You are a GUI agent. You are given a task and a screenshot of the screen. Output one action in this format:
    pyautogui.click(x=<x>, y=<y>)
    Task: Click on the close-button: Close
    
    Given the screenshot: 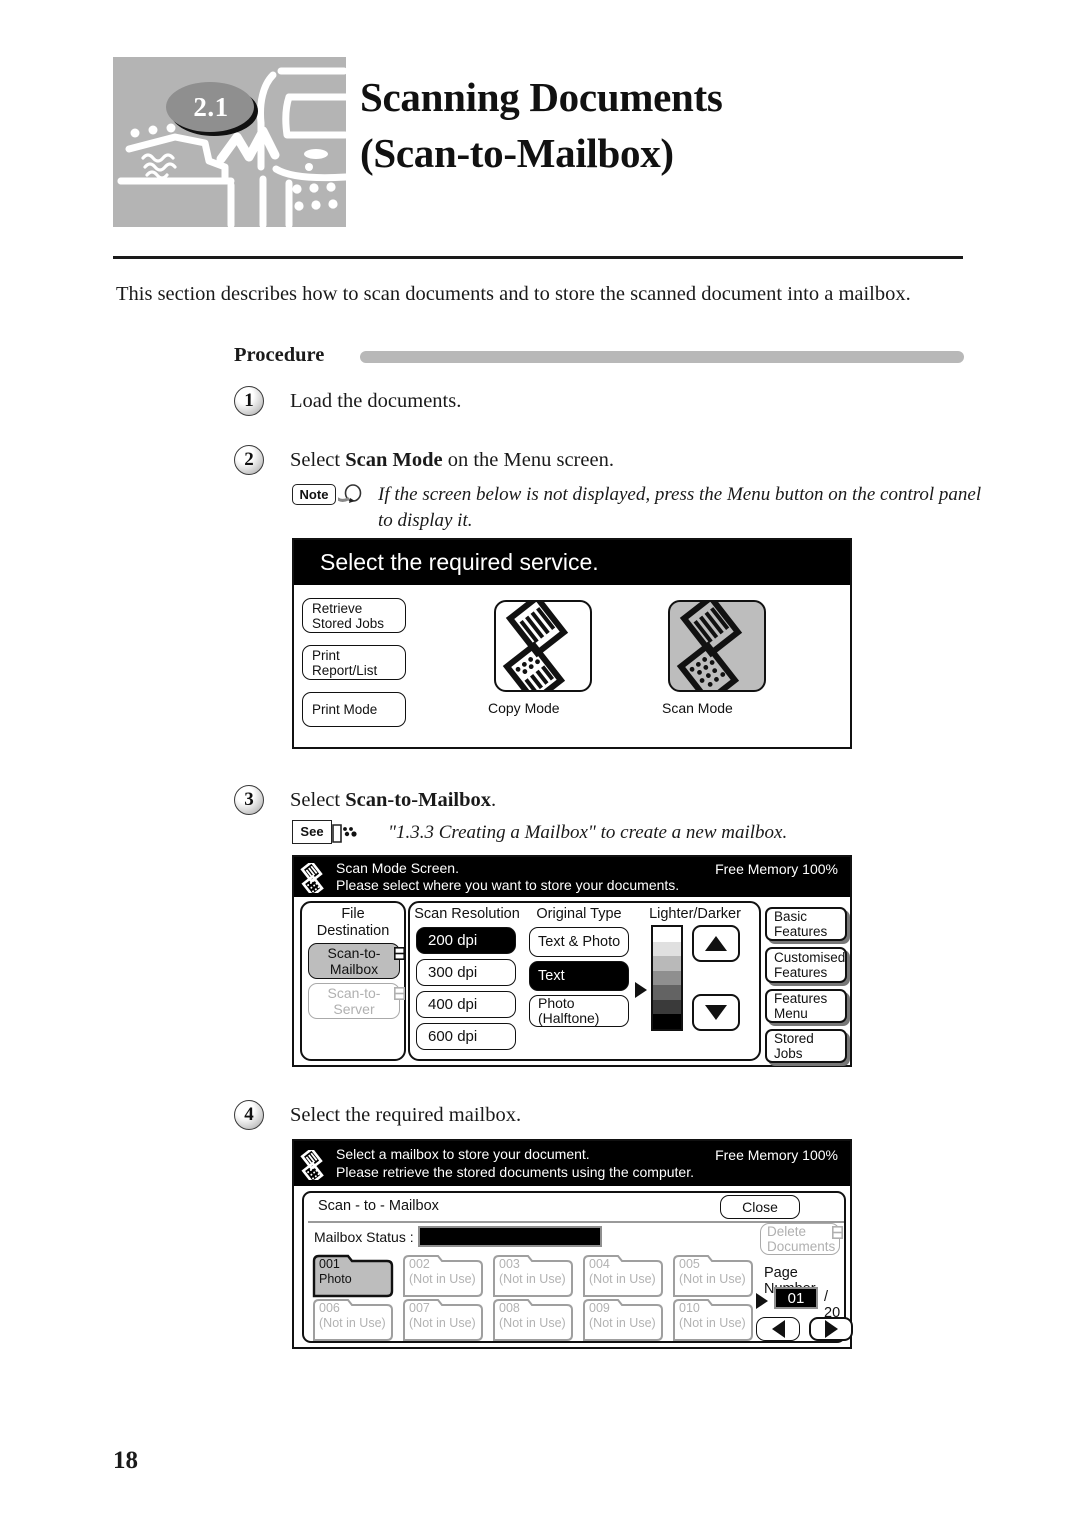 What is the action you would take?
    pyautogui.click(x=760, y=1207)
    